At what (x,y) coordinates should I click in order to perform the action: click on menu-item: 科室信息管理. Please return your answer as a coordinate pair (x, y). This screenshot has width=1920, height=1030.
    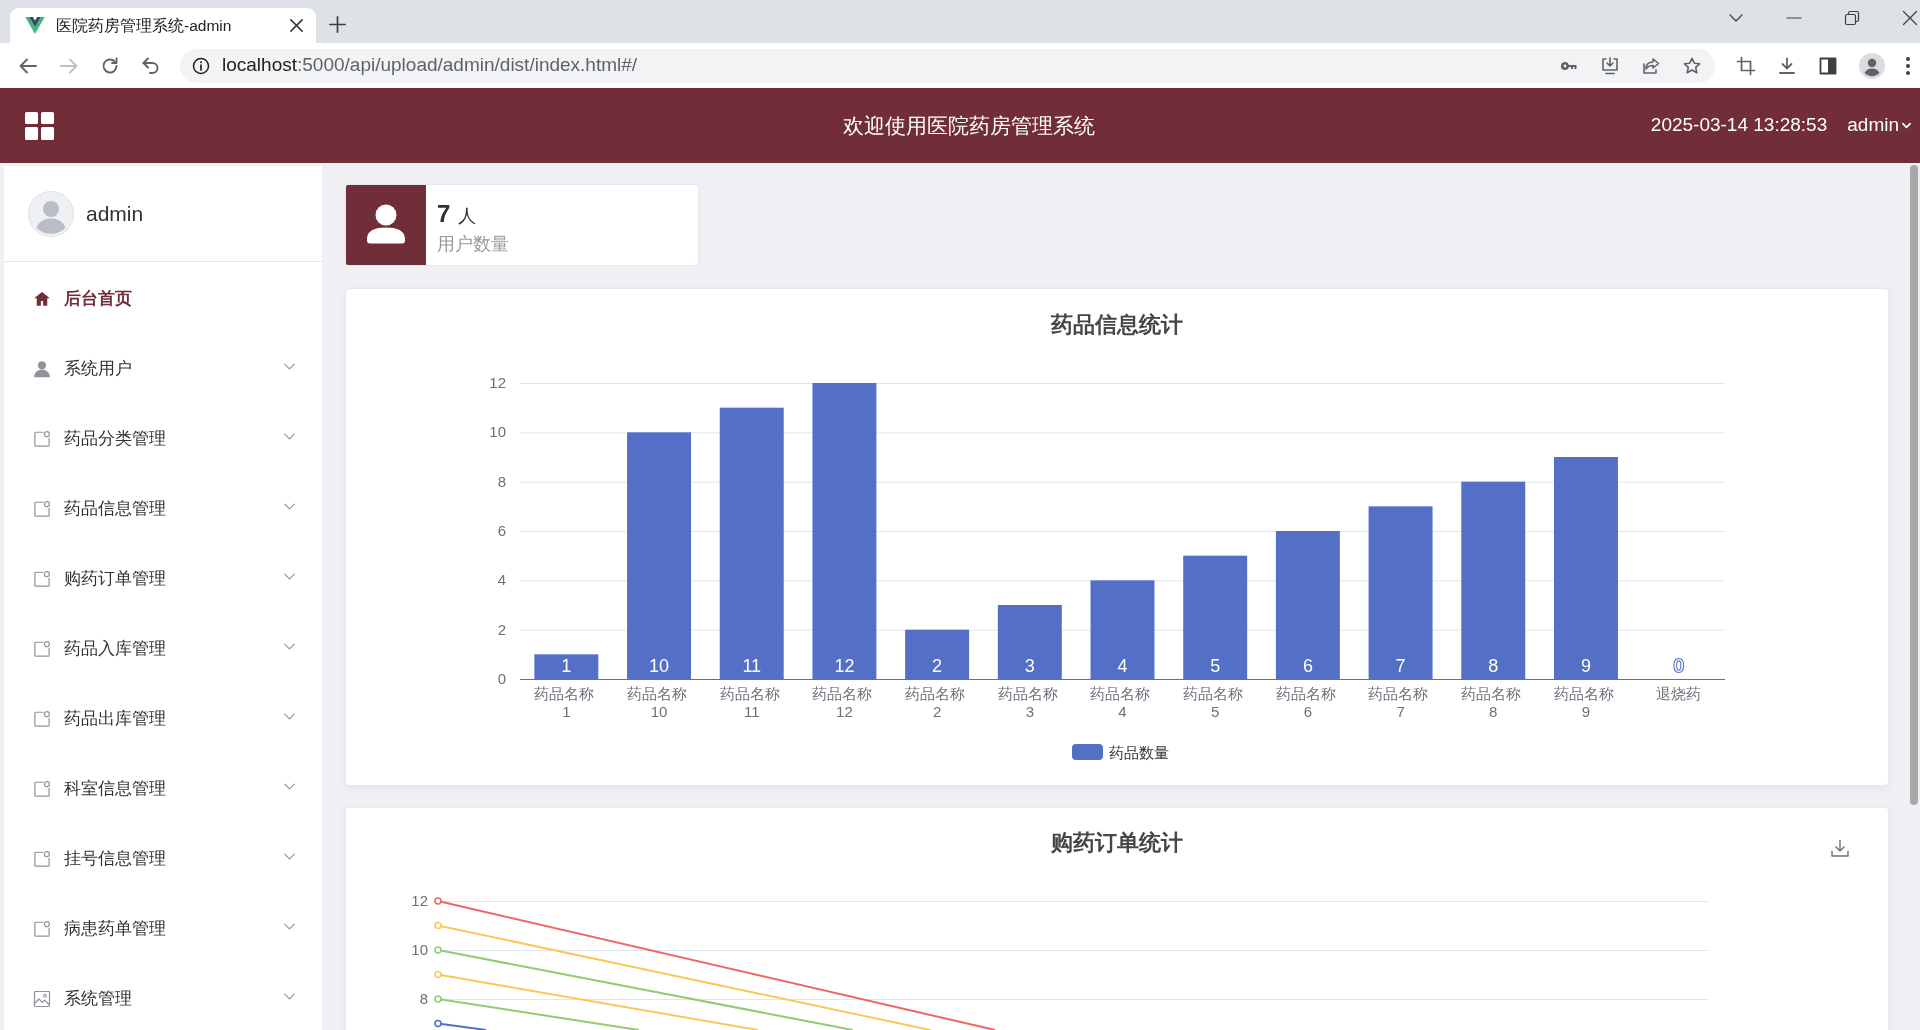
    Looking at the image, I should click on (163, 789).